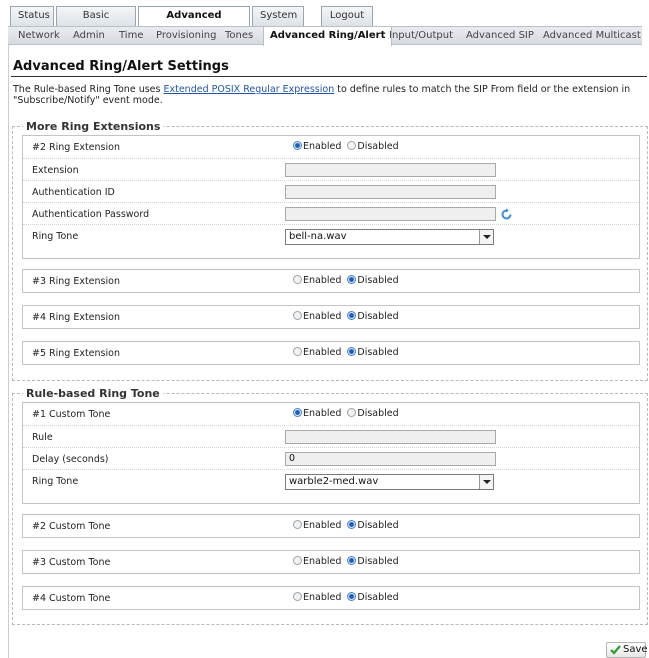 The height and width of the screenshot is (658, 649). I want to click on rule-row: Rule, so click(331, 436).